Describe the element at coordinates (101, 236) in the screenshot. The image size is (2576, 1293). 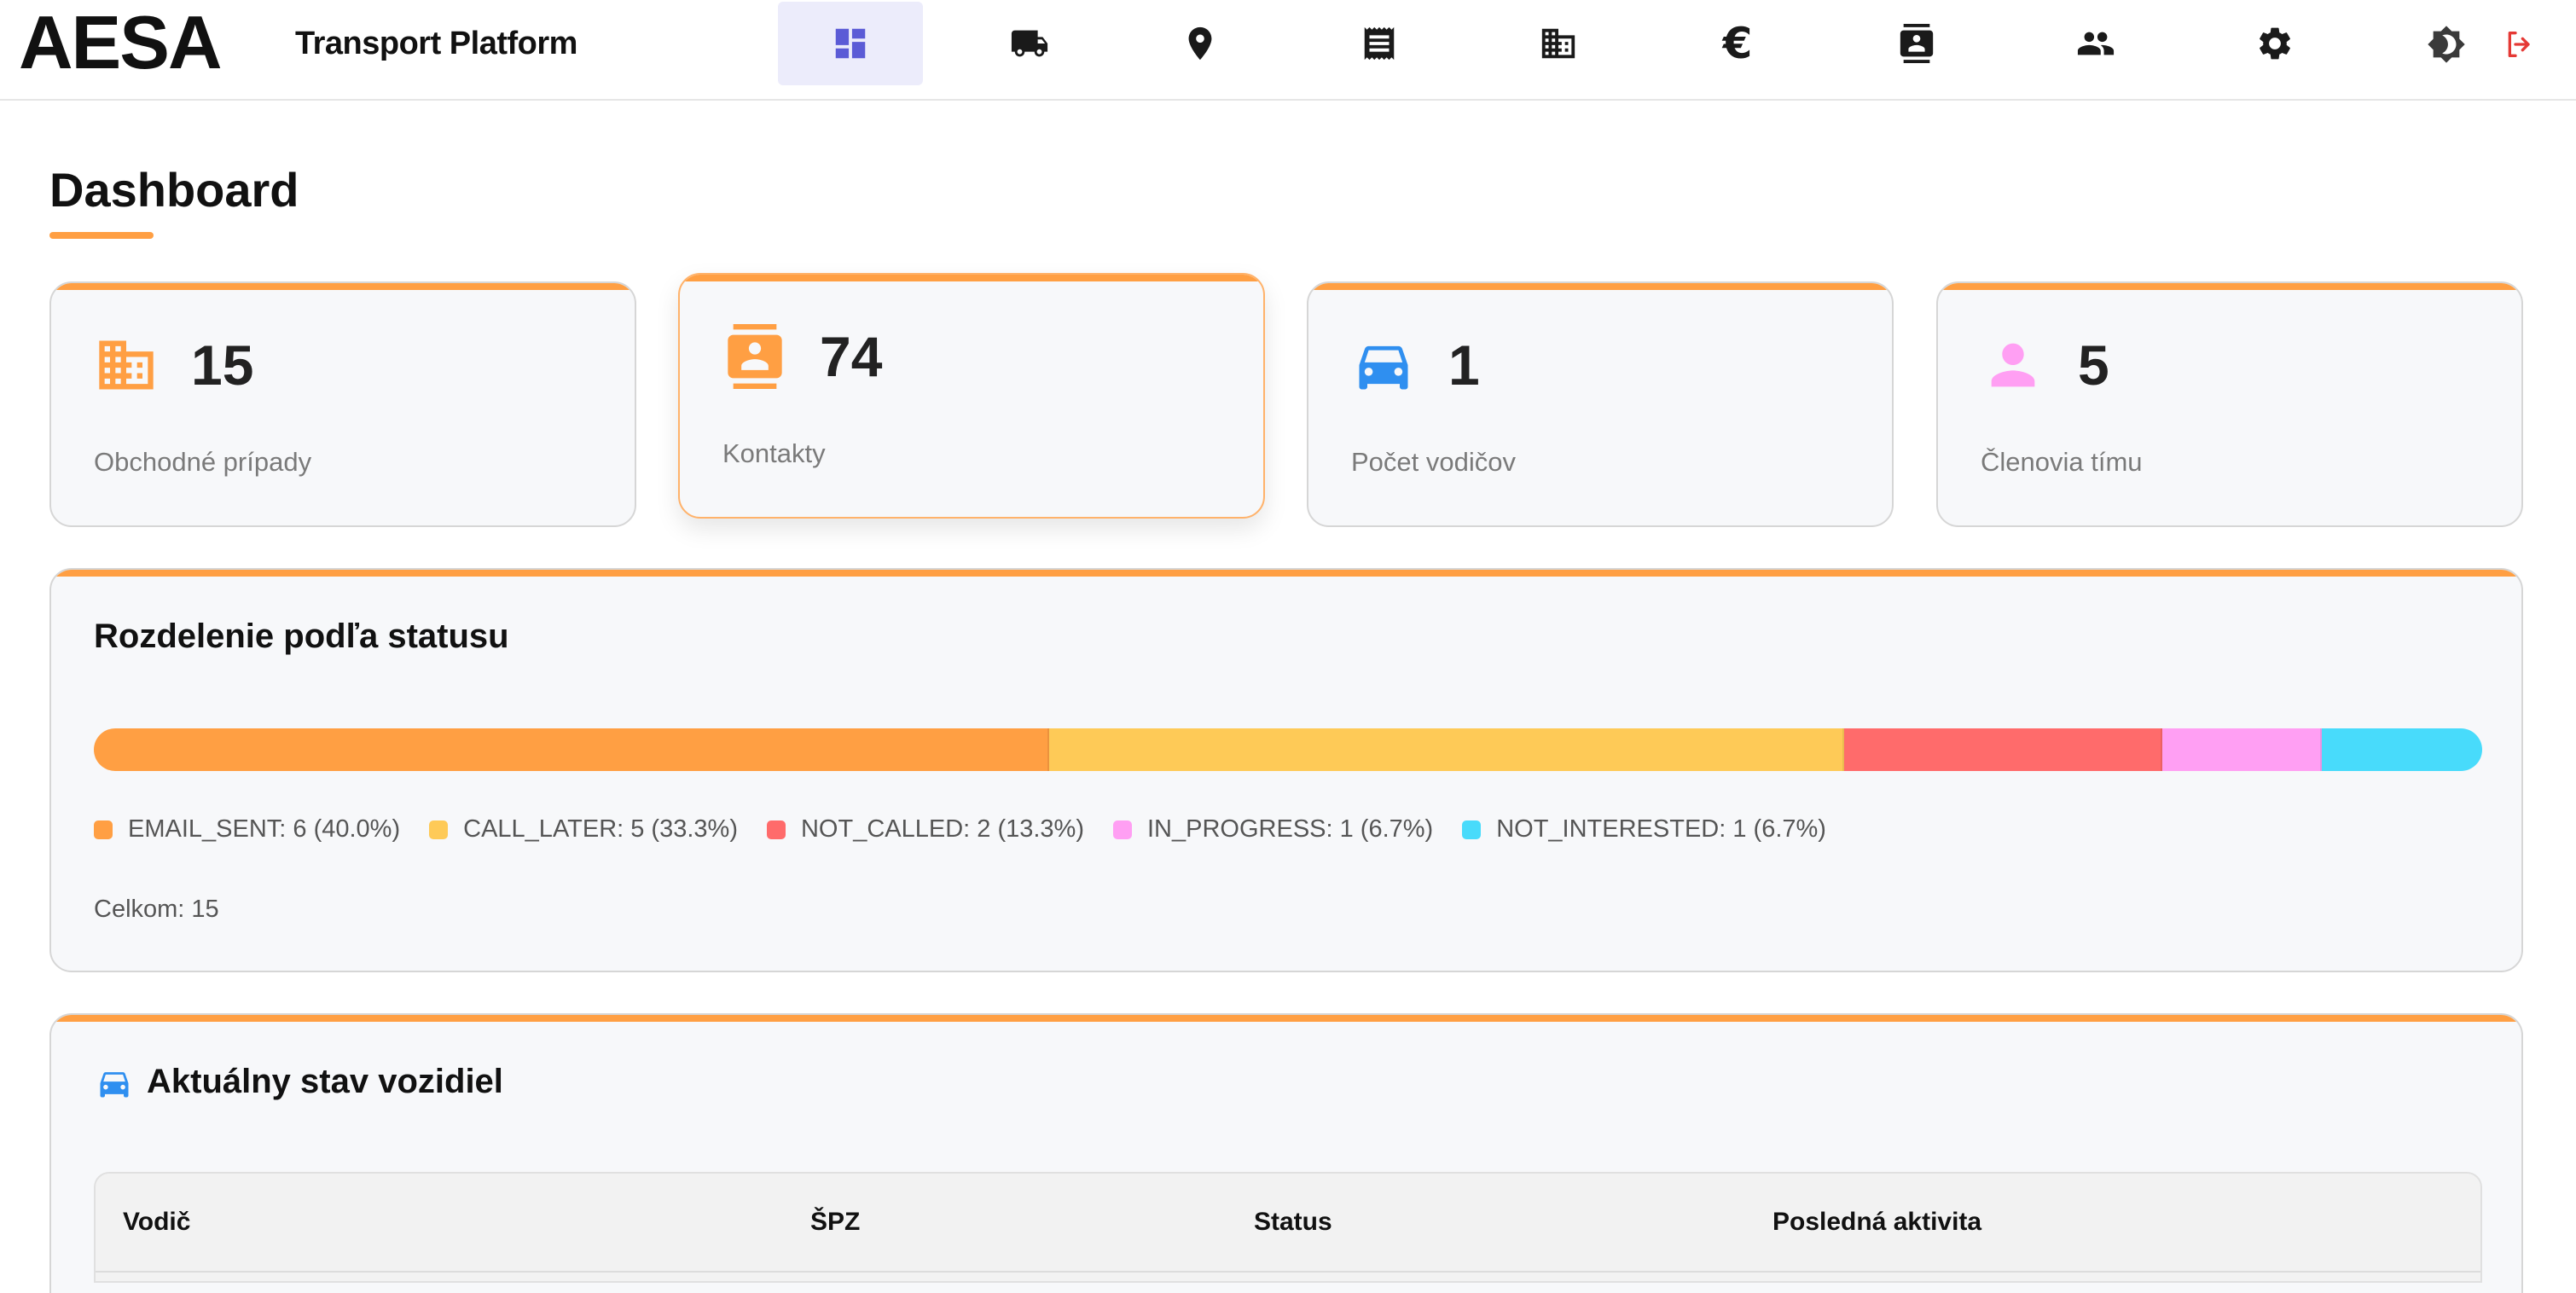
I see `title-underline` at that location.